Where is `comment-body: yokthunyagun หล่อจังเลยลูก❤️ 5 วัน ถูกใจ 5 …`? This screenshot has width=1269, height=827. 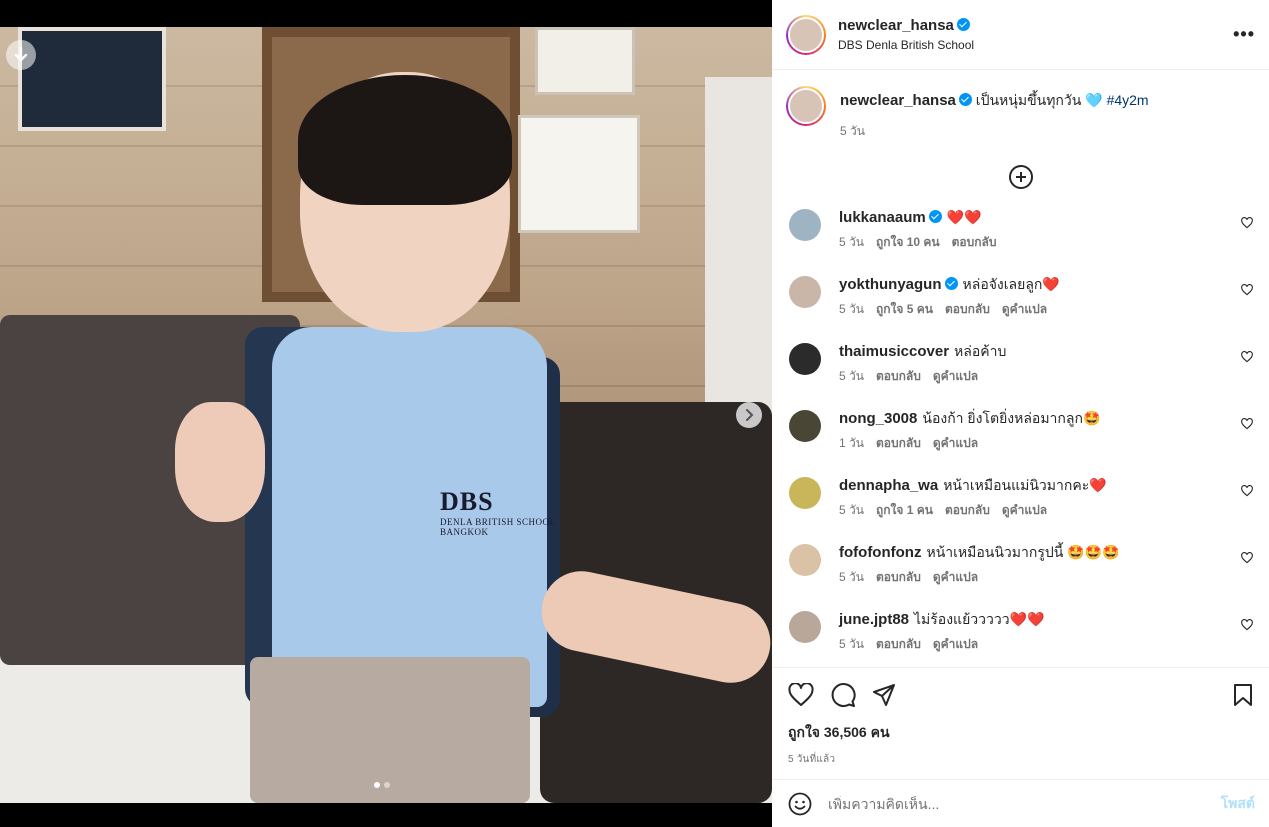 comment-body: yokthunyagun หล่อจังเลยลูก❤️ 5 วัน ถูกใจ 5 … is located at coordinates (949, 307).